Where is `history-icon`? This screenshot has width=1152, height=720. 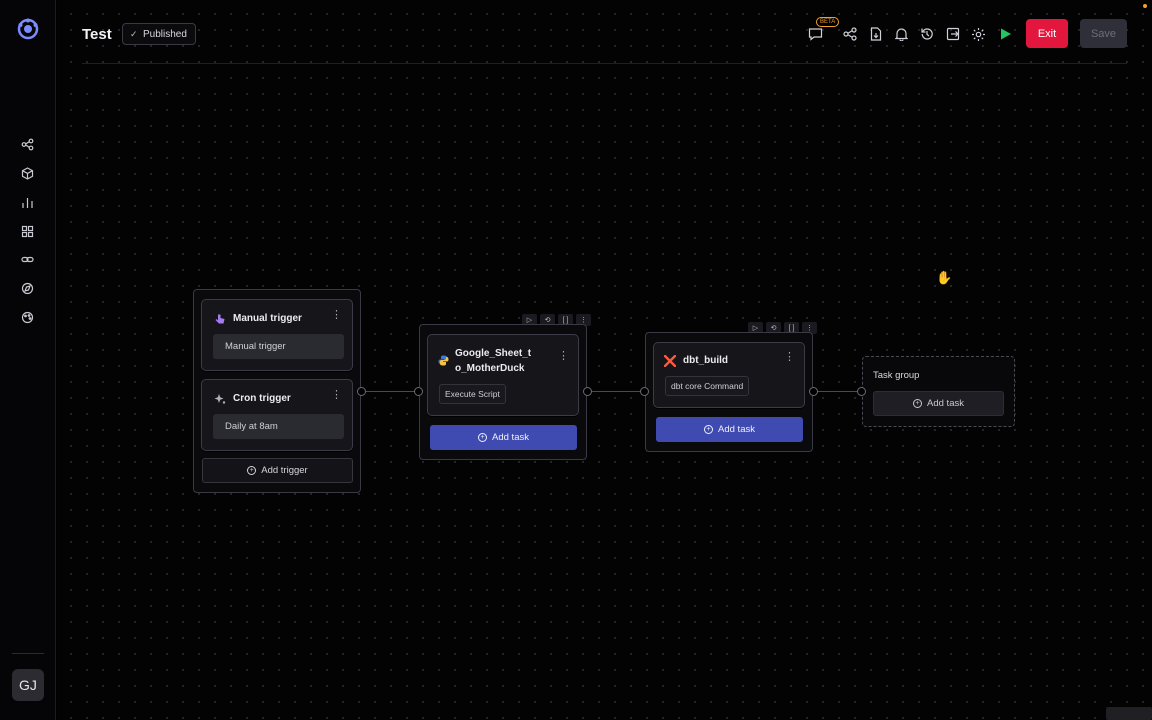 history-icon is located at coordinates (927, 34).